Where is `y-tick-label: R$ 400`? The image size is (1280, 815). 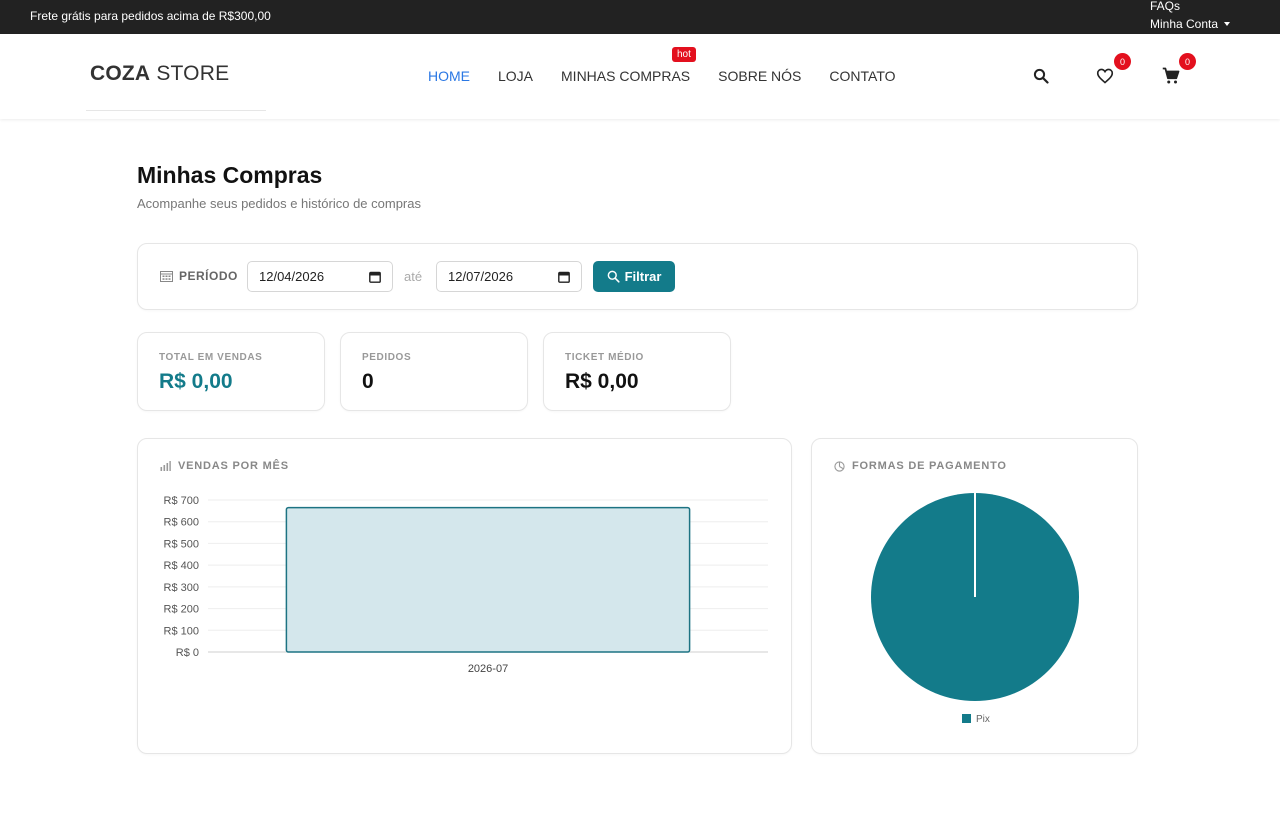 y-tick-label: R$ 400 is located at coordinates (181, 566).